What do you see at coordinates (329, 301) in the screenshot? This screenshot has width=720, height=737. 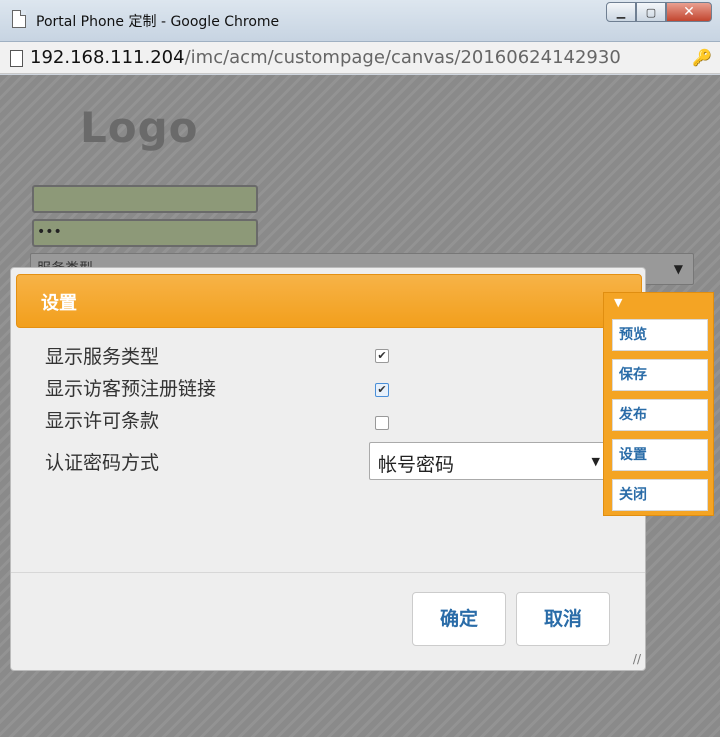 I see `dialog-header: 设置` at bounding box center [329, 301].